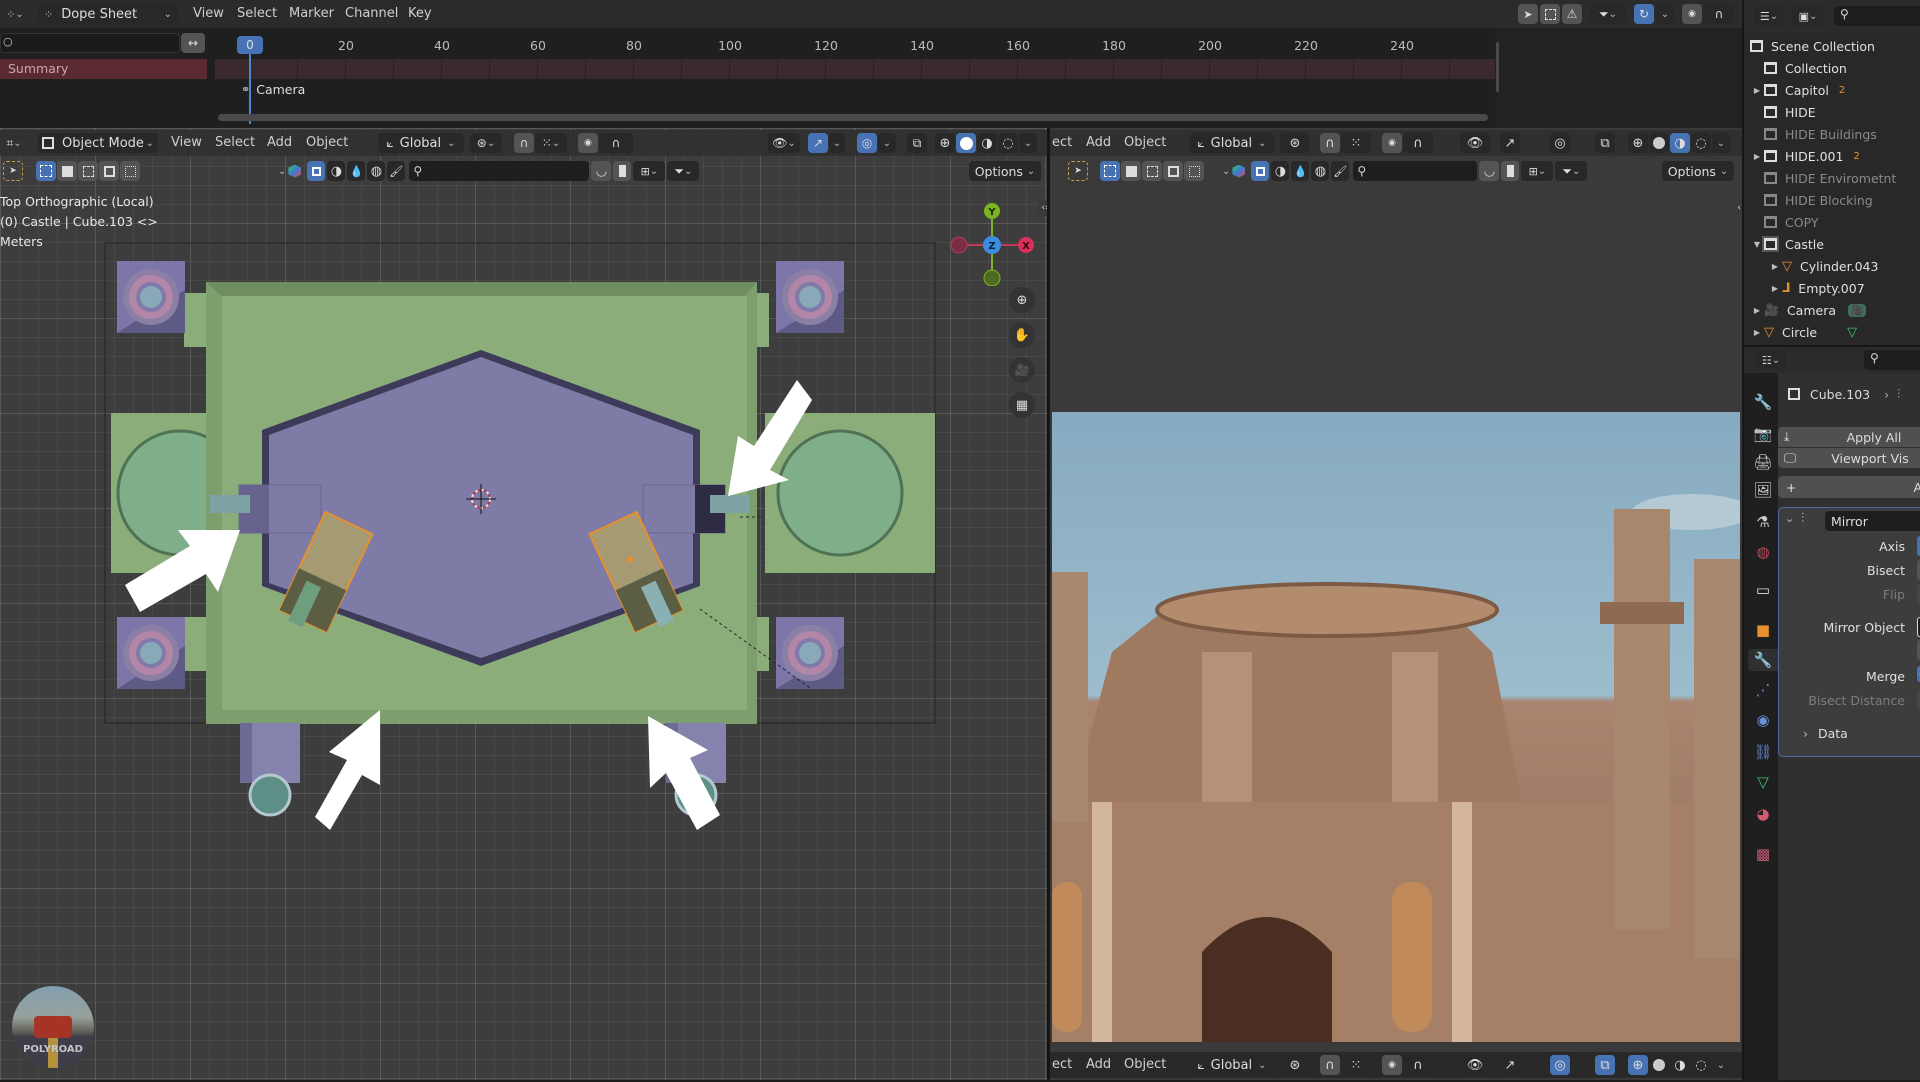  Describe the element at coordinates (887, 143) in the screenshot. I see `overlays-dropdown: ⌄` at that location.